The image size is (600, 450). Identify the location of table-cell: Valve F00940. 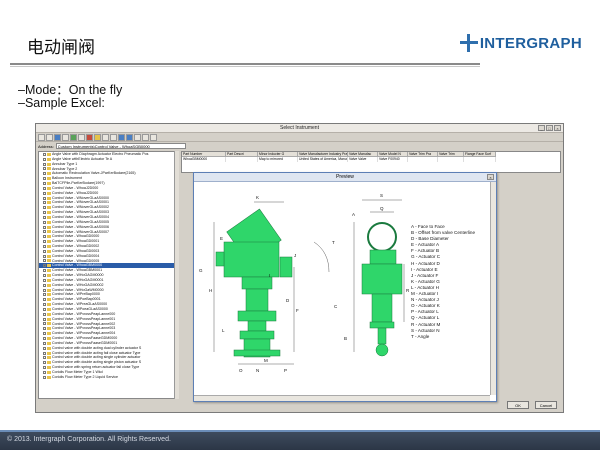
(393, 159).